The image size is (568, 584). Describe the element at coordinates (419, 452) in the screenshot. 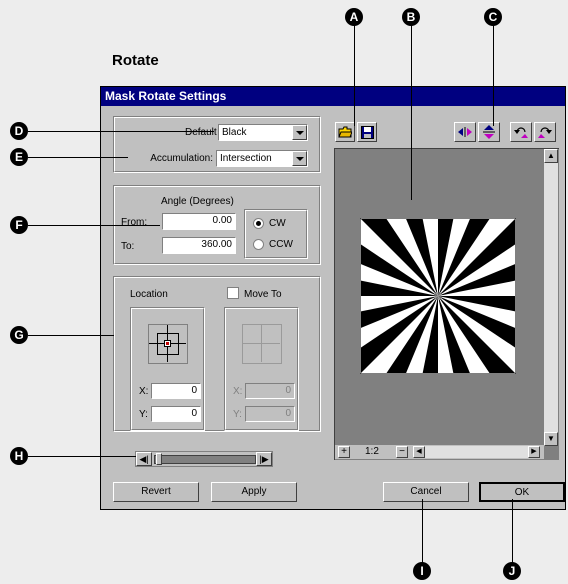

I see `scroll-left-button: ◀` at that location.